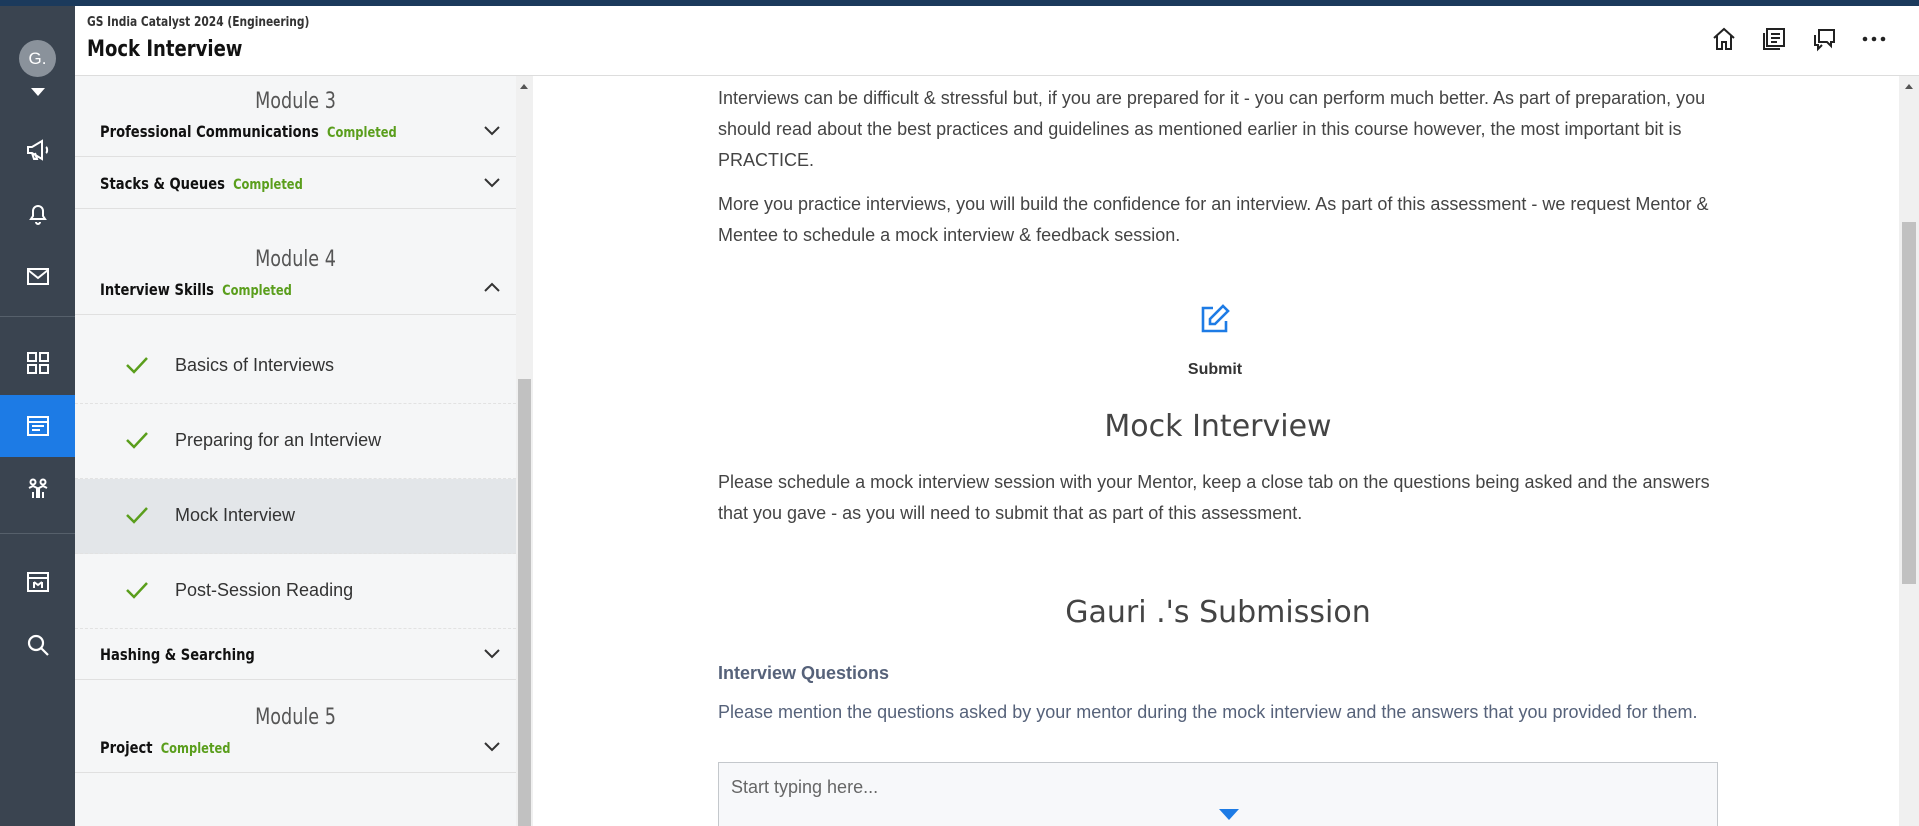 This screenshot has height=826, width=1919. Describe the element at coordinates (37, 150) in the screenshot. I see `megaphone-icon` at that location.